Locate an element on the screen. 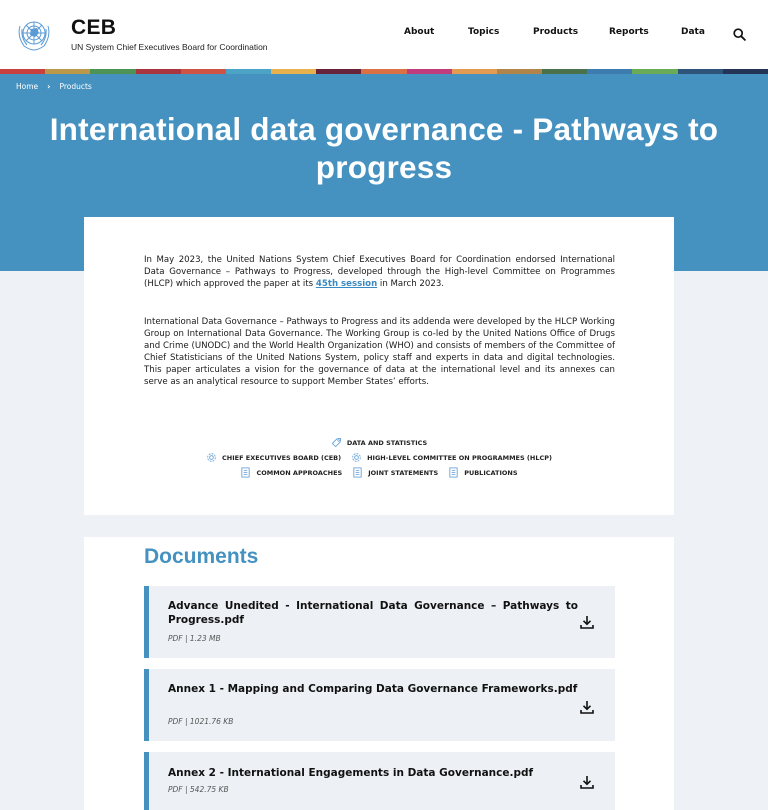 The width and height of the screenshot is (768, 810). tag-data-and-statistics: DATA AND STATISTICS is located at coordinates (379, 442).